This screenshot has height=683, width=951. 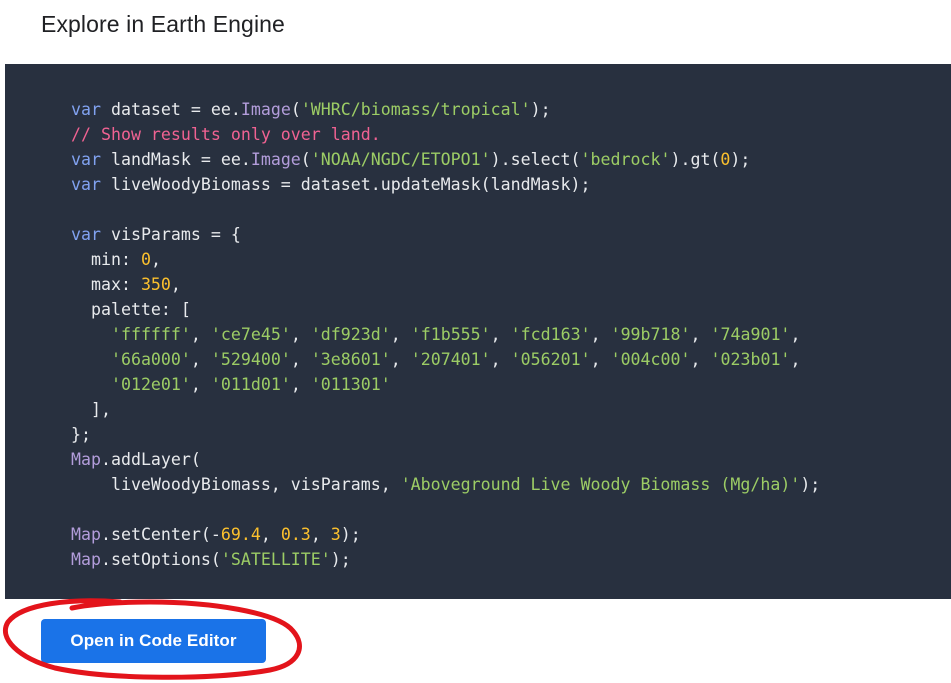 I want to click on code-token-str: 'df923d', so click(x=350, y=334).